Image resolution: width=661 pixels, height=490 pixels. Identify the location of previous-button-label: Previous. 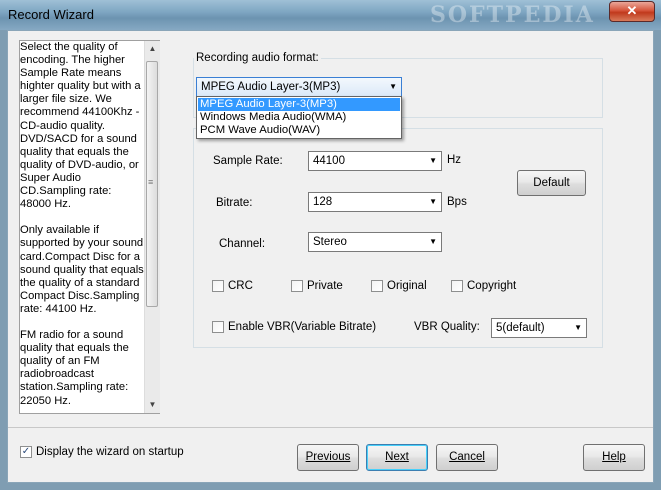
(328, 457).